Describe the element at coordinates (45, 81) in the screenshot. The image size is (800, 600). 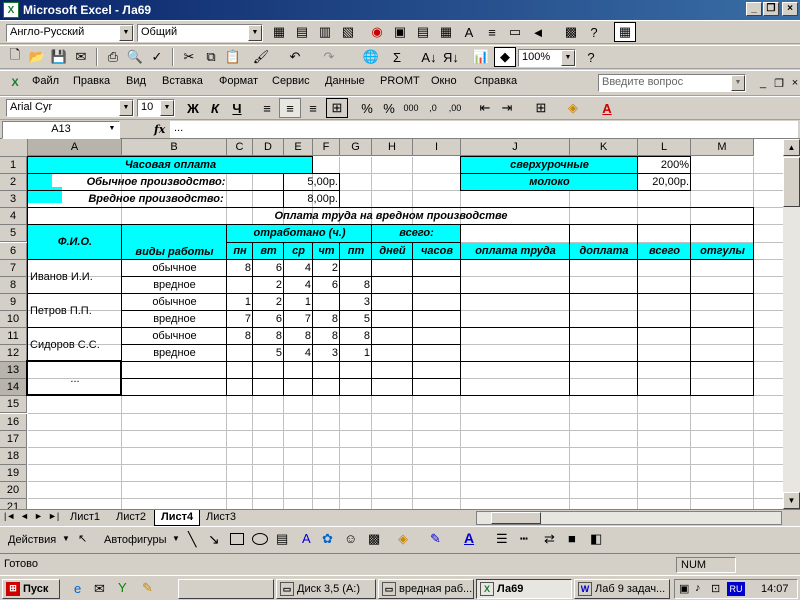
I see `menu-file: Файл` at that location.